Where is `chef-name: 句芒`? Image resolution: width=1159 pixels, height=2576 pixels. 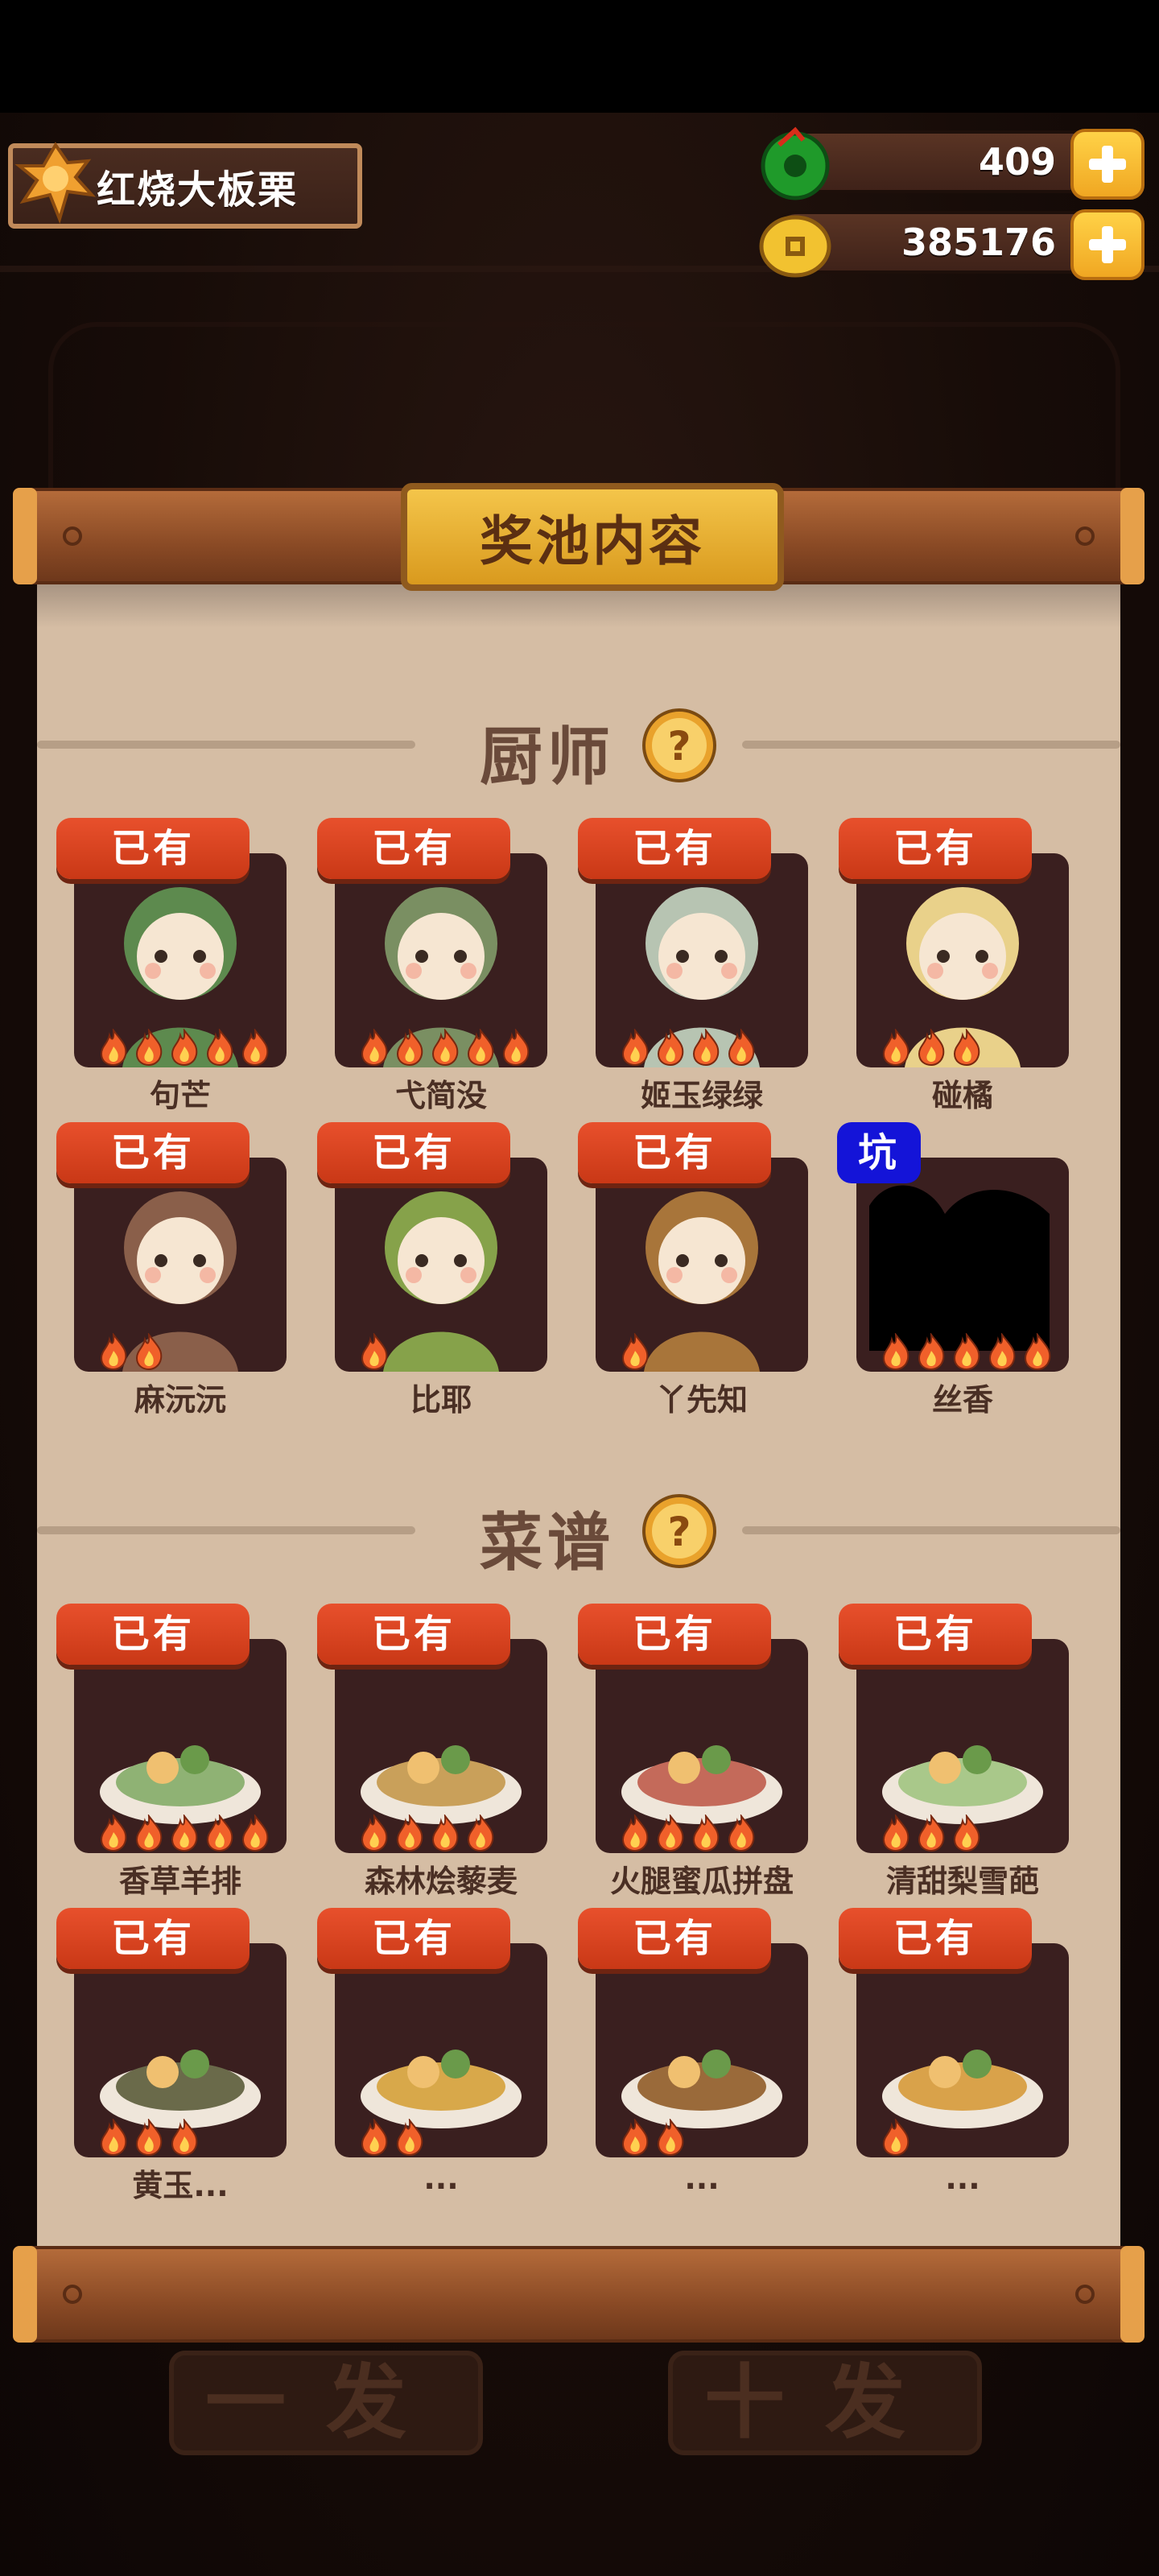
chef-name: 句芒 is located at coordinates (180, 1095).